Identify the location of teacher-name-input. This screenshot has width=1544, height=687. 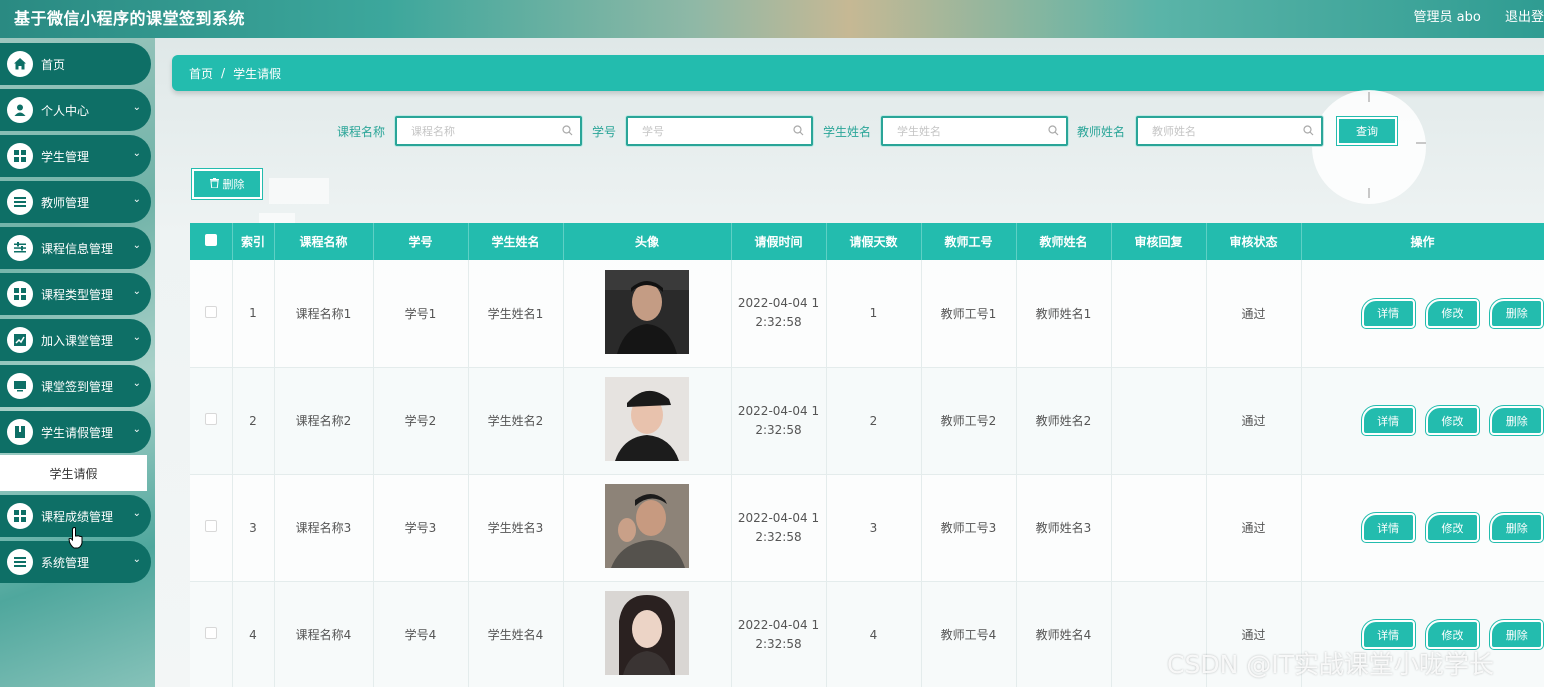
(1229, 131).